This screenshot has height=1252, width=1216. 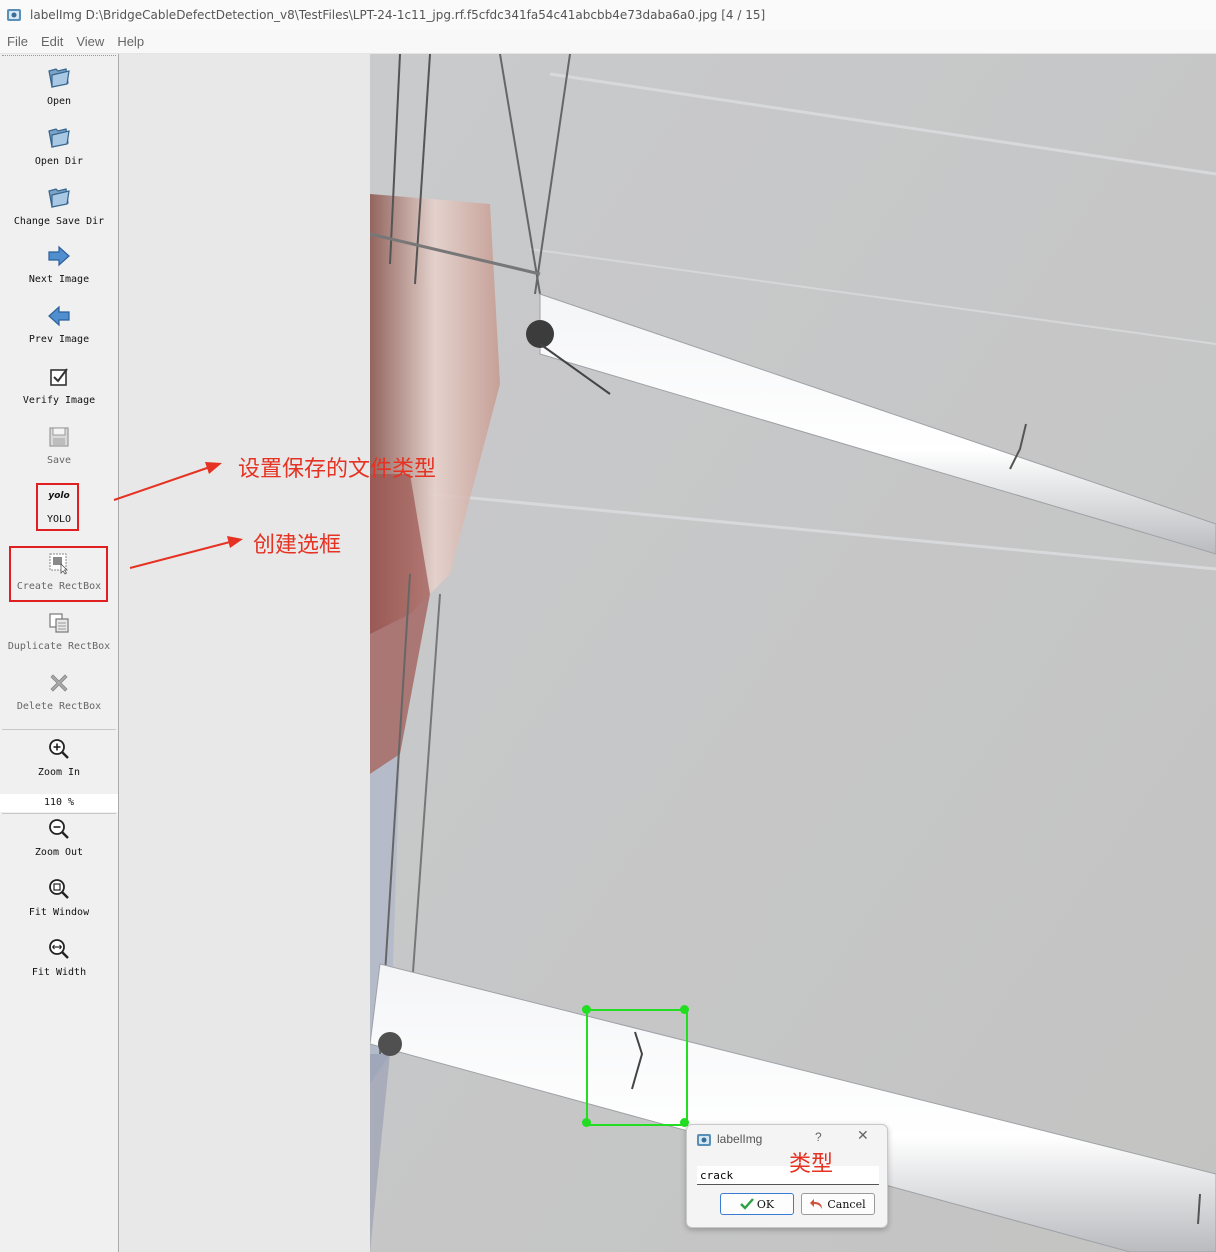 I want to click on zoom-in-icon, so click(x=59, y=749).